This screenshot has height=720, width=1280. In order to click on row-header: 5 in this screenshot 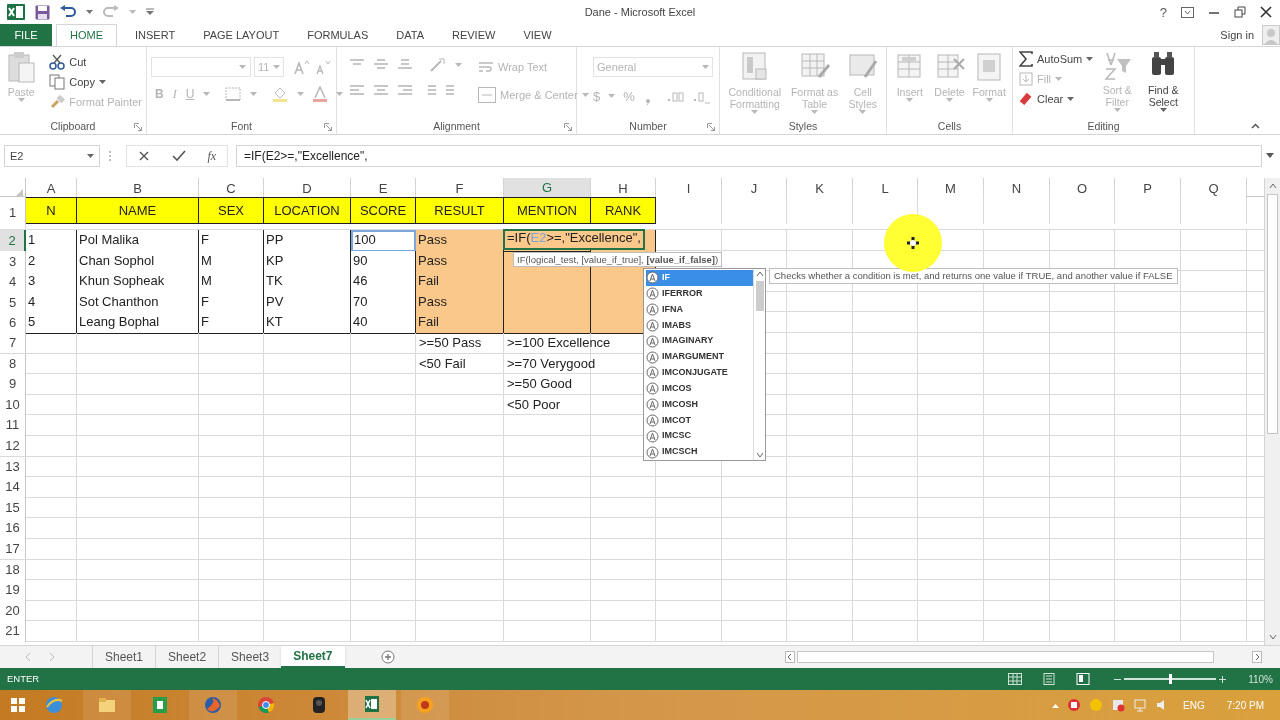, I will do `click(13, 302)`.